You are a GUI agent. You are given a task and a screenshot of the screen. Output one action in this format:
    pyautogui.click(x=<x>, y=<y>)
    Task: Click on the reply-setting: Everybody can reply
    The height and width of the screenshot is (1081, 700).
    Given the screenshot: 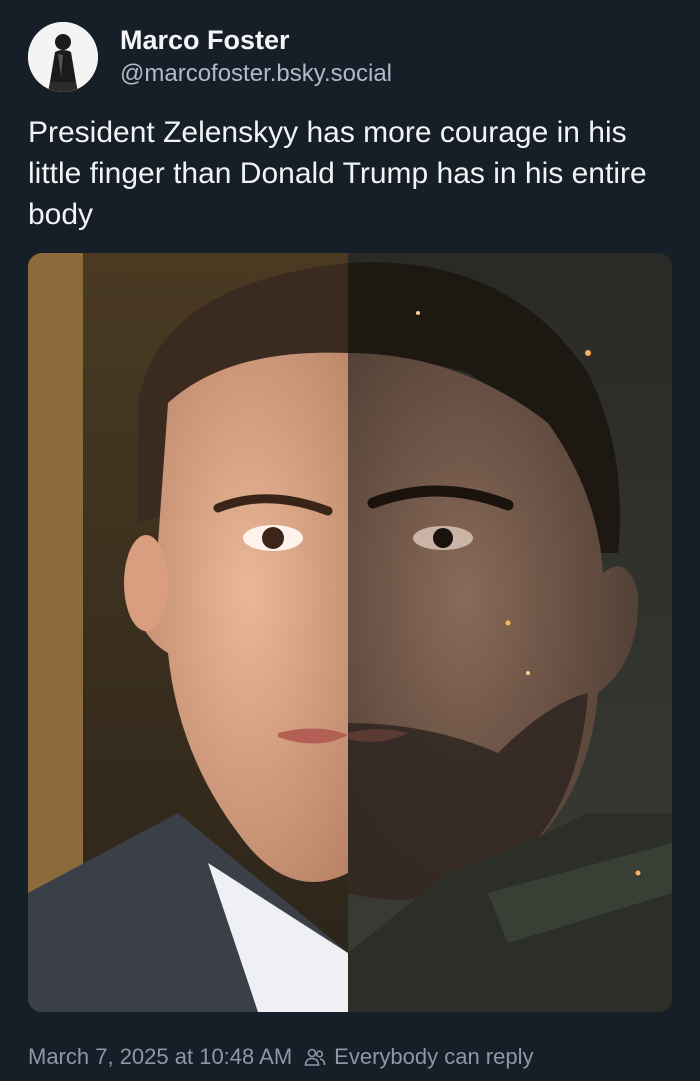 What is the action you would take?
    pyautogui.click(x=419, y=1057)
    